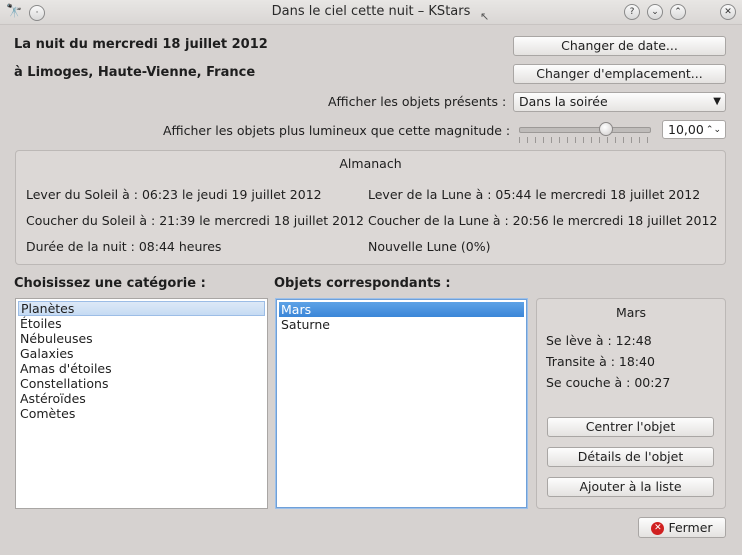  I want to click on chevron-down-icon: ▼, so click(717, 101).